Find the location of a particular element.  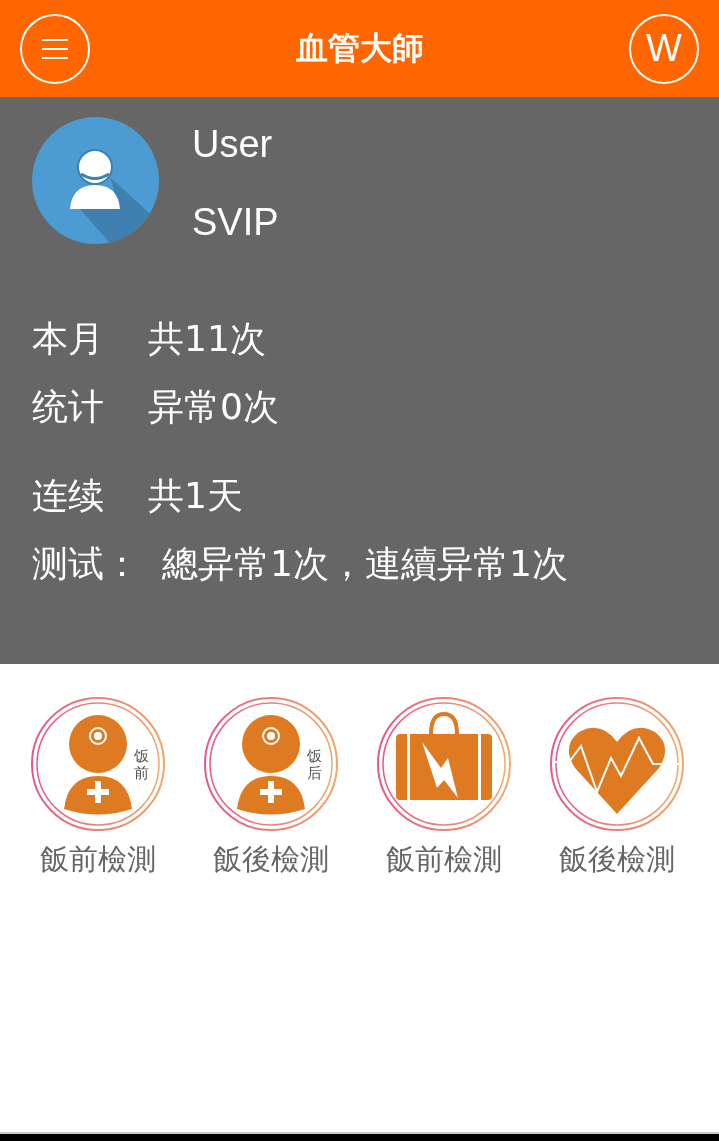

app-title: 血管大師 is located at coordinates (359, 48).